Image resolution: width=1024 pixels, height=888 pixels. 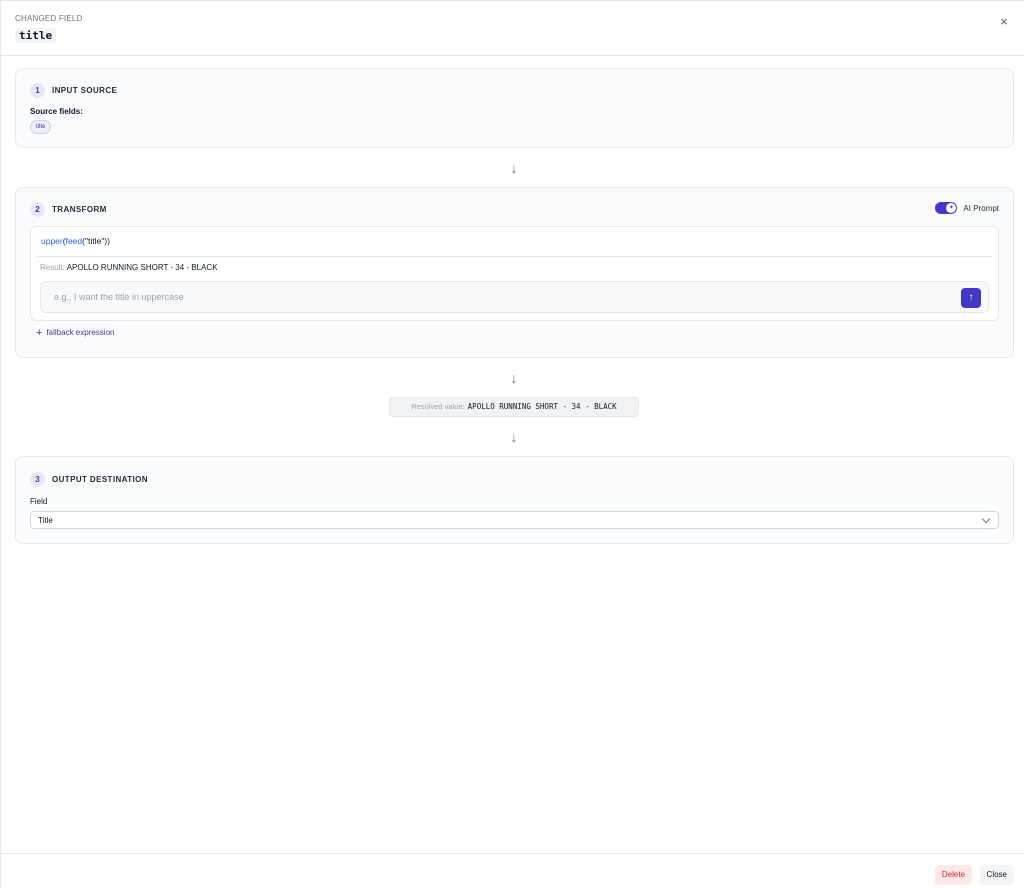 I want to click on chevron-down-icon, so click(x=986, y=519).